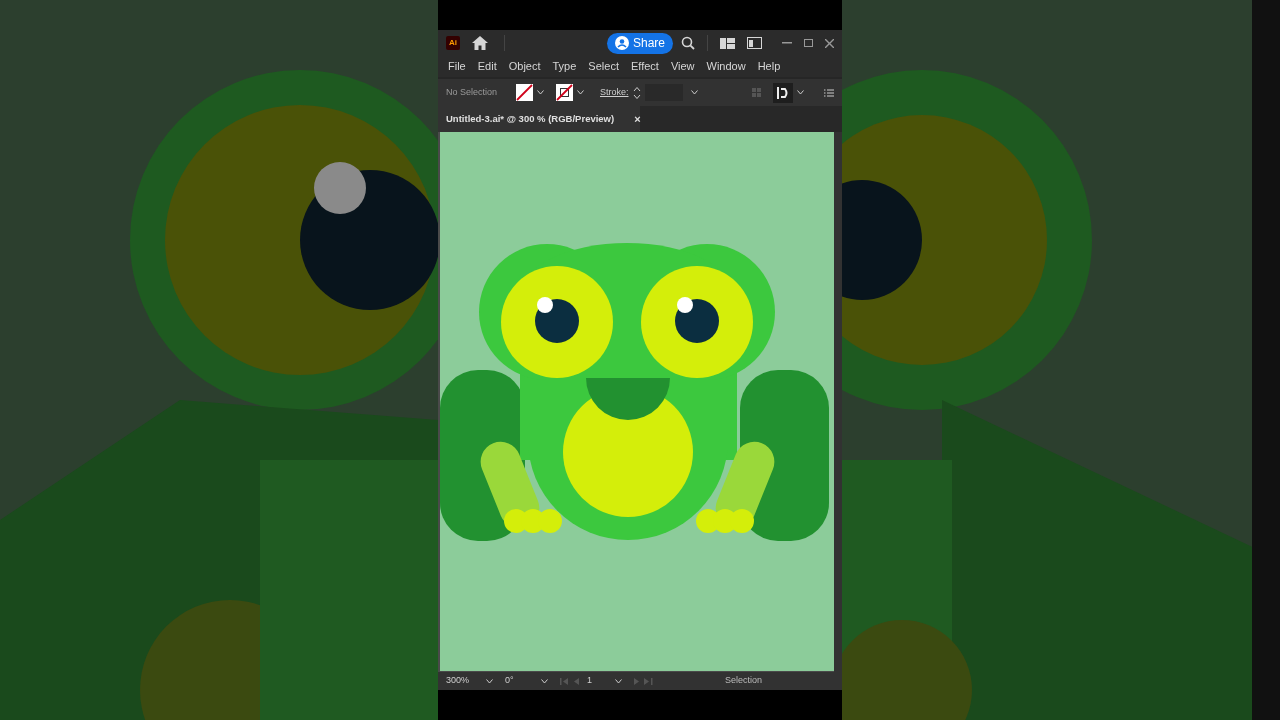 This screenshot has width=1280, height=720. I want to click on stroke-label: Stroke:, so click(614, 92).